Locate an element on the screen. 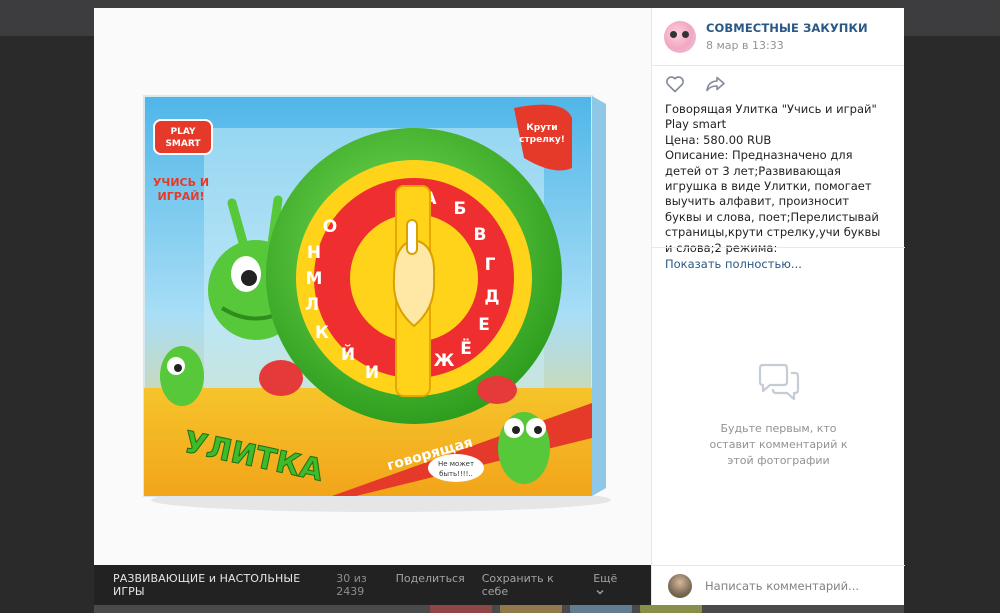 The width and height of the screenshot is (1000, 613). album-title-link: РАЗВИВАЮЩИЕ и НАСТОЛЬНЫЕ ИГРЫ is located at coordinates (219, 585).